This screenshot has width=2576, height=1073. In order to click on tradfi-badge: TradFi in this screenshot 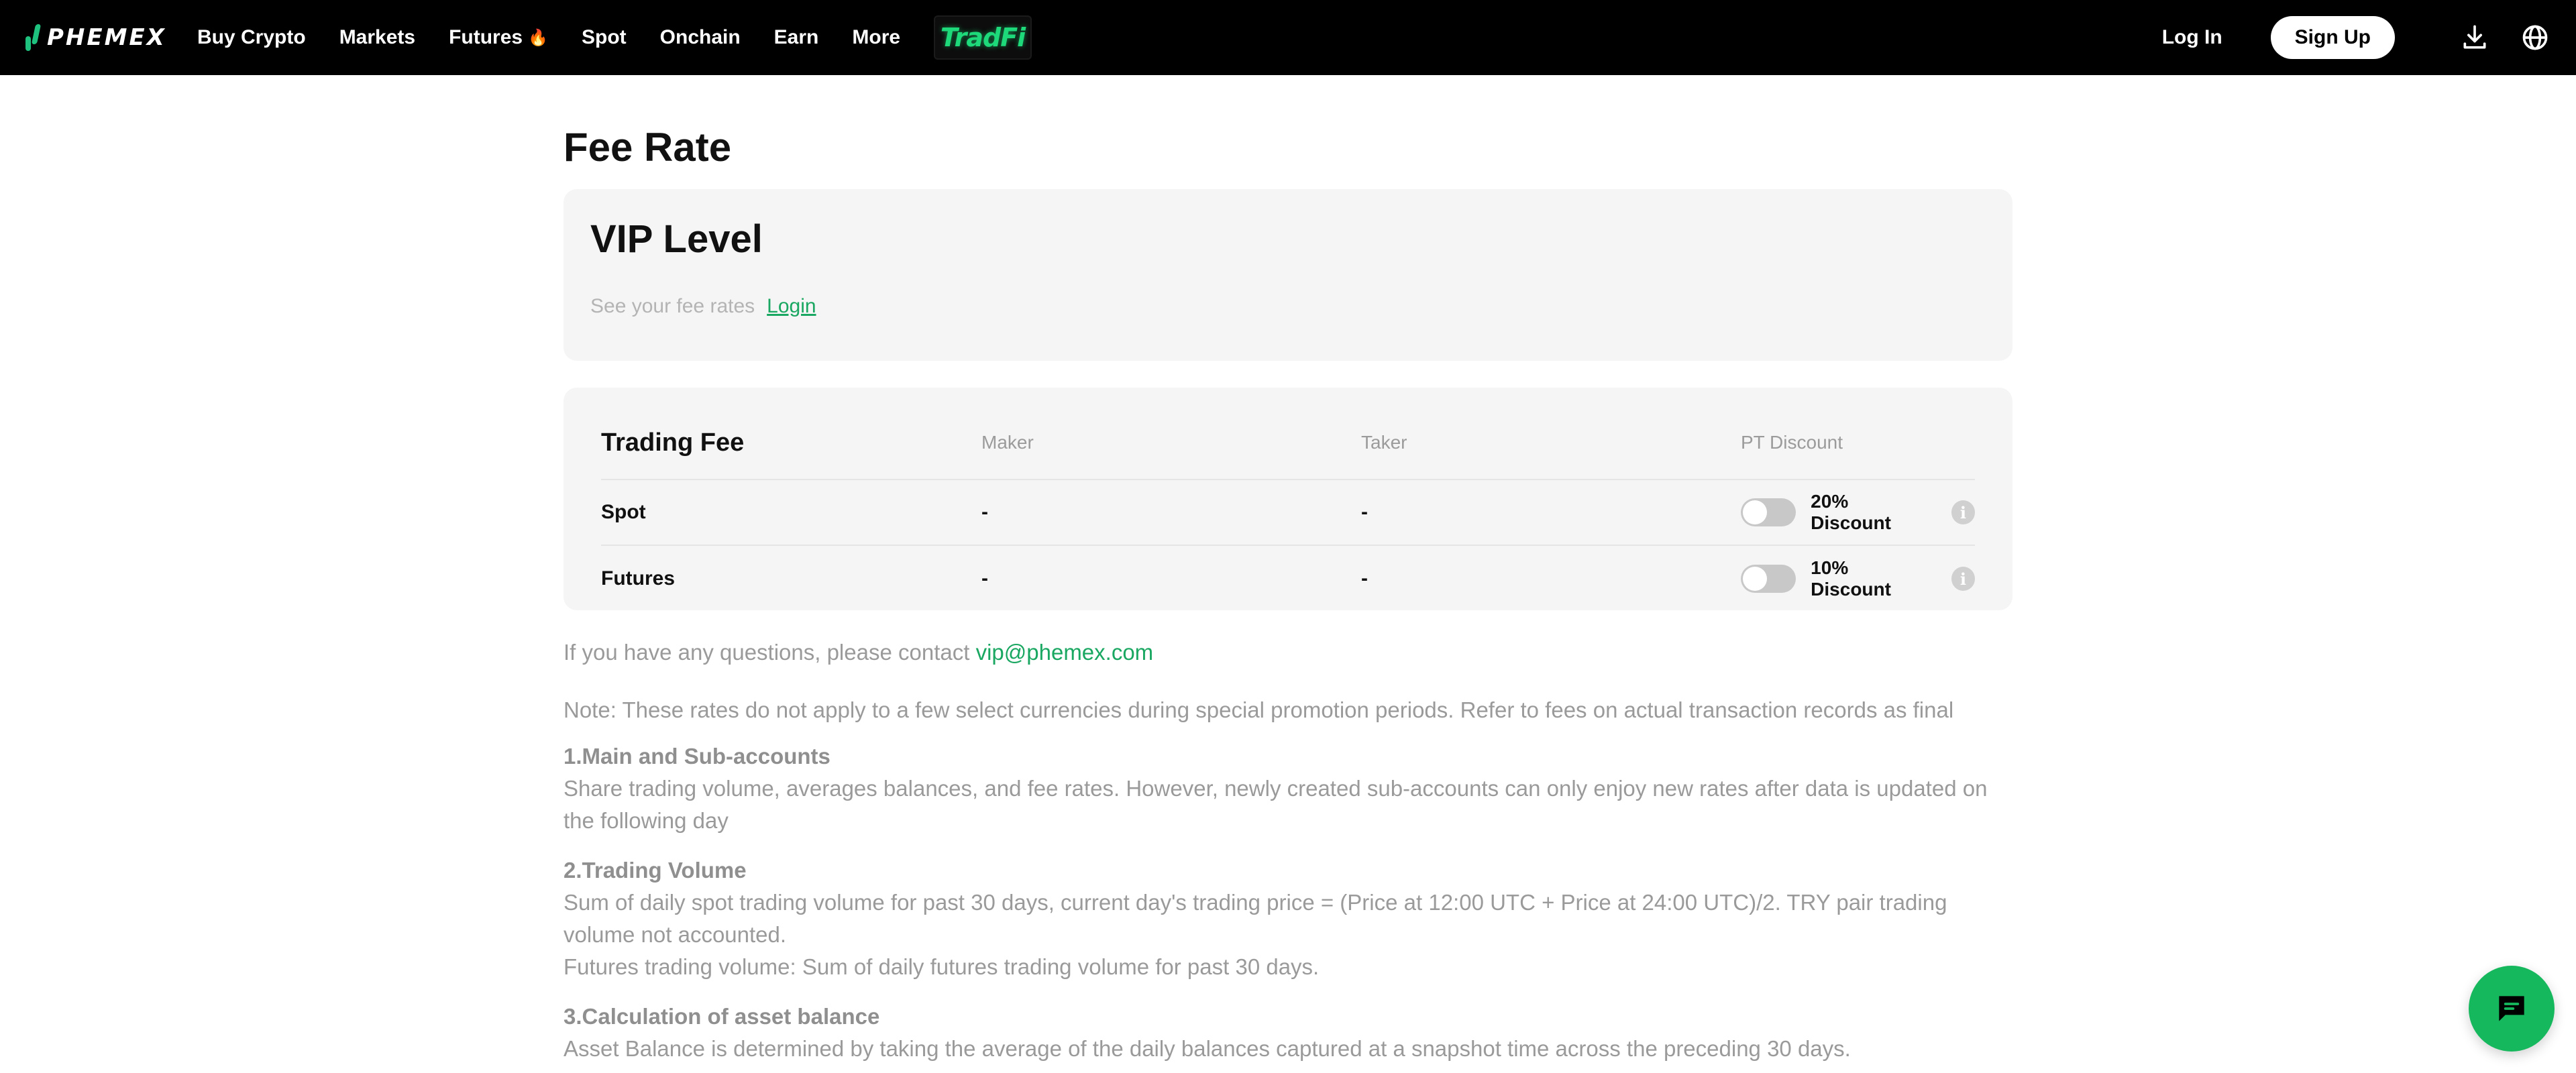, I will do `click(983, 37)`.